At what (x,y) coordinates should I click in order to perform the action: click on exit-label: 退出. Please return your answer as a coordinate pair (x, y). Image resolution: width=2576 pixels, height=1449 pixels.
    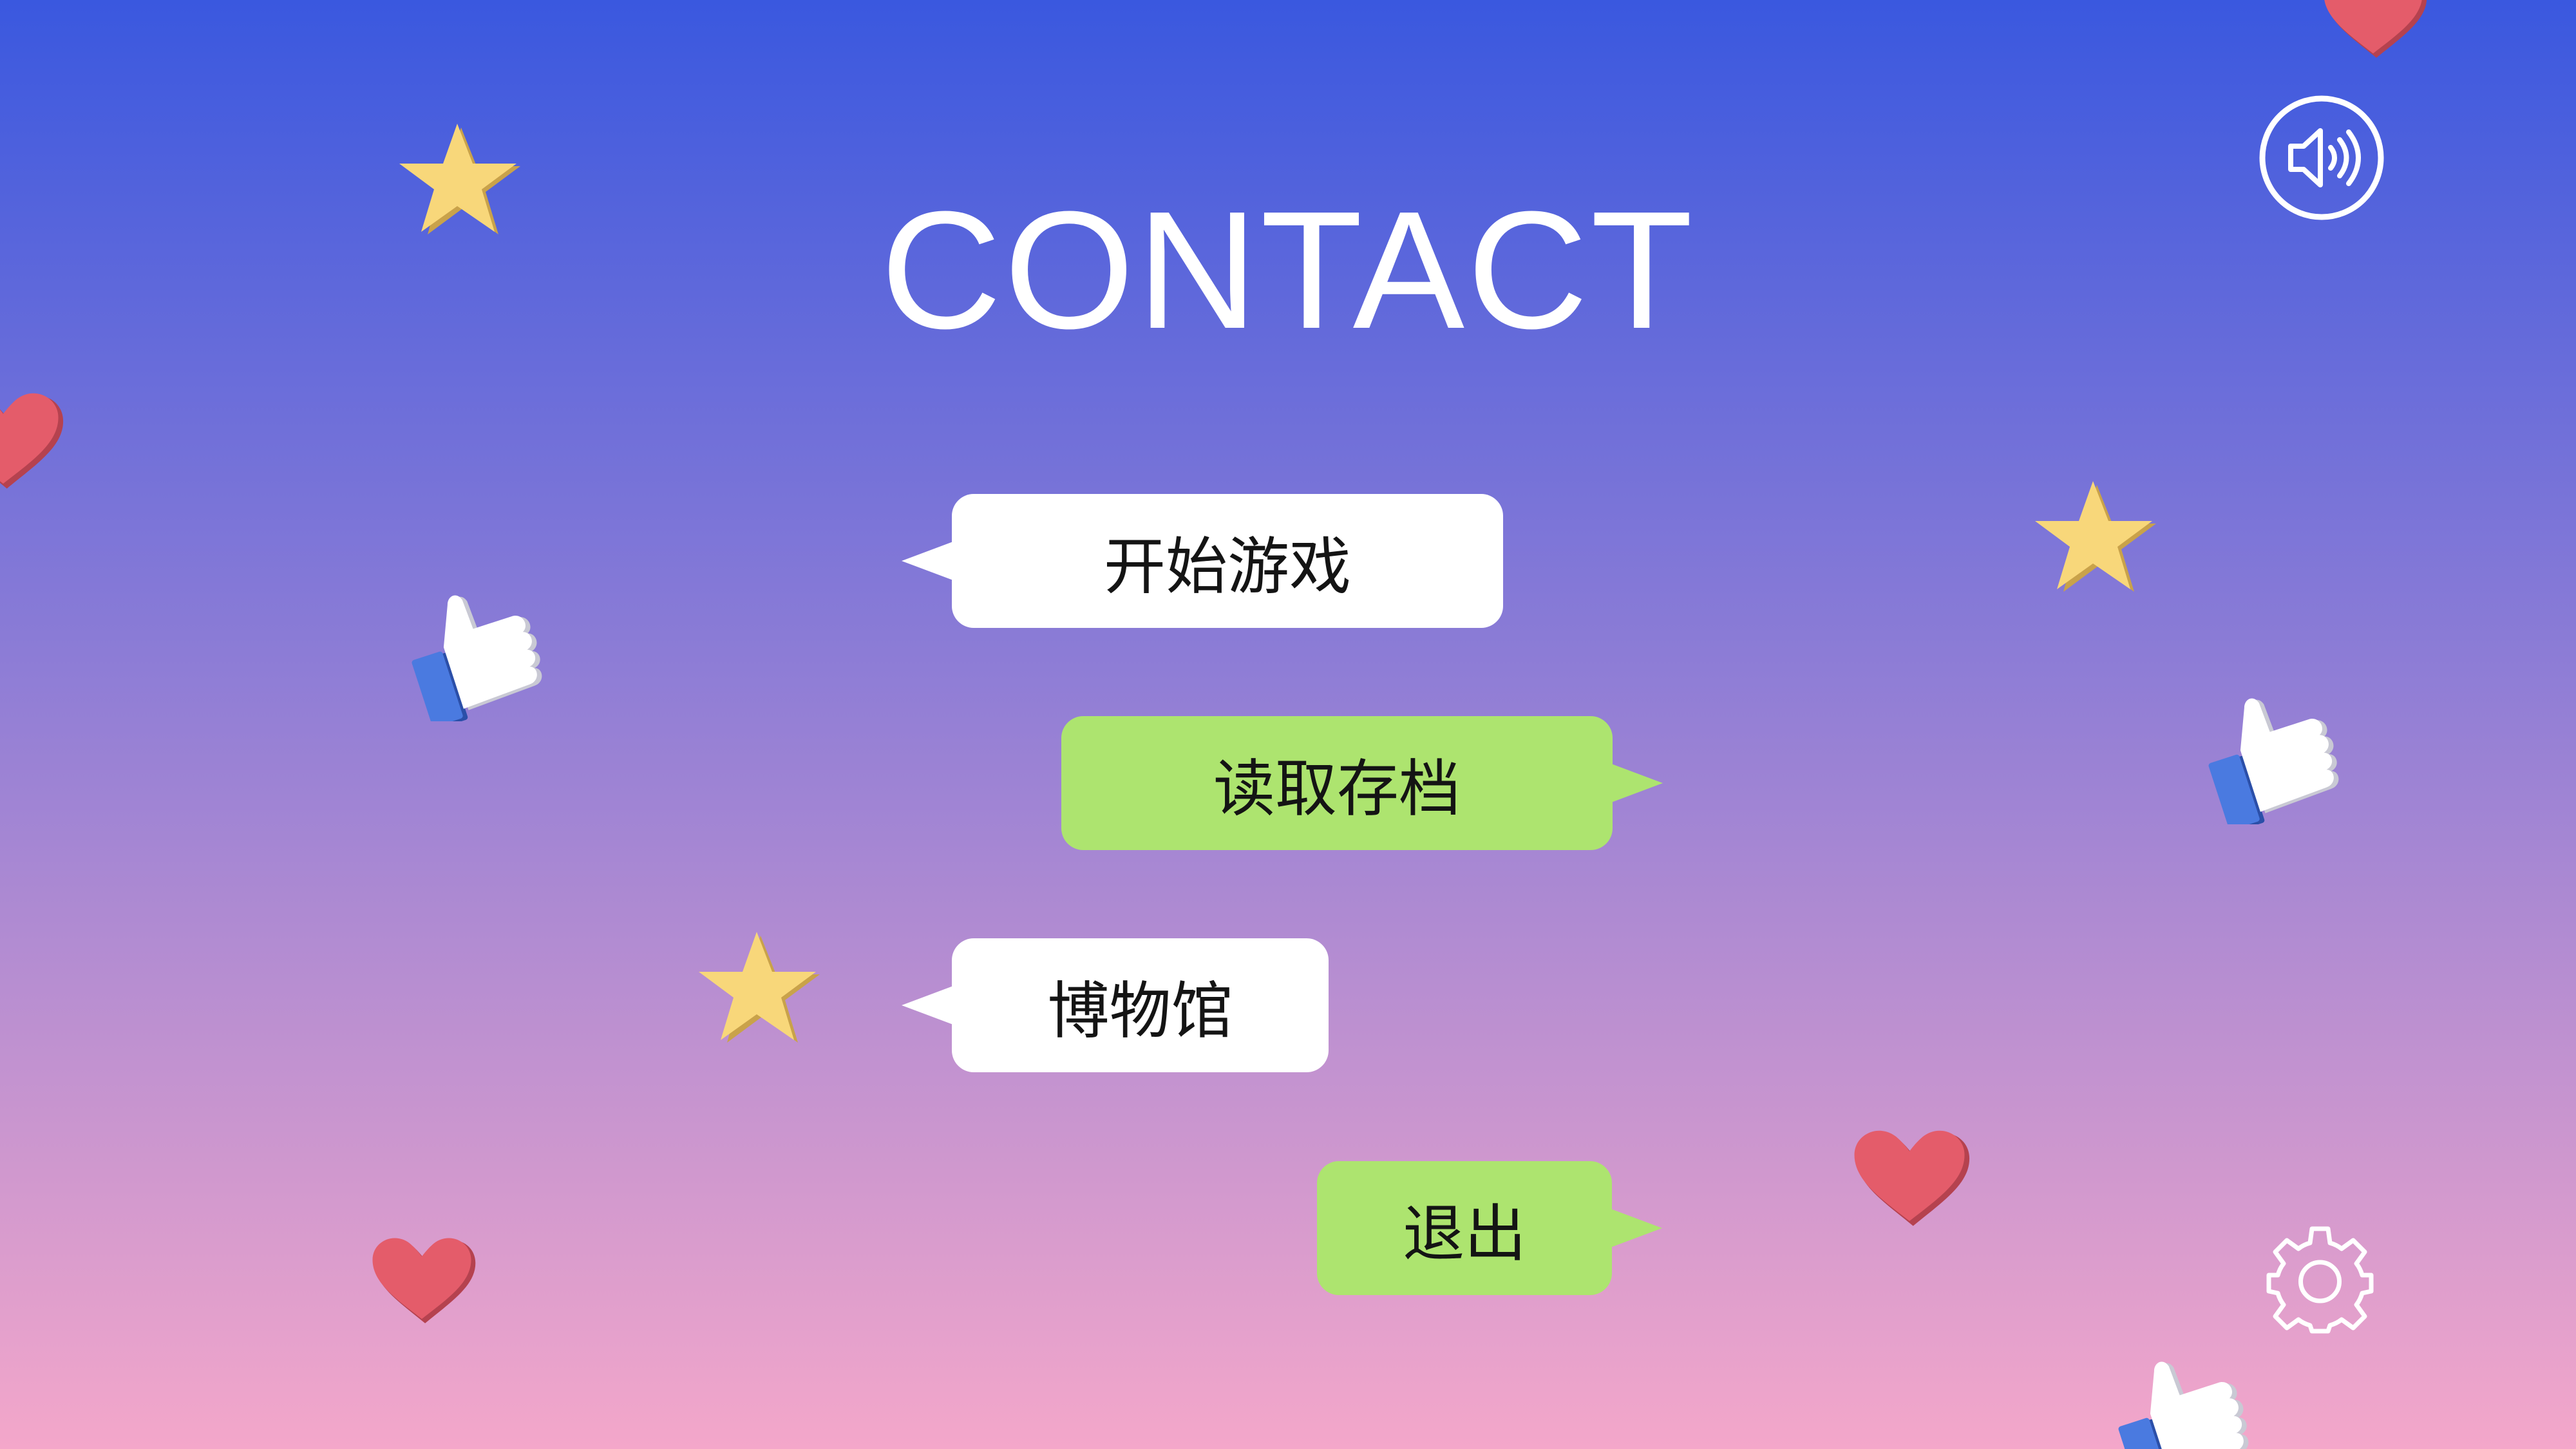
    Looking at the image, I should click on (1465, 1233).